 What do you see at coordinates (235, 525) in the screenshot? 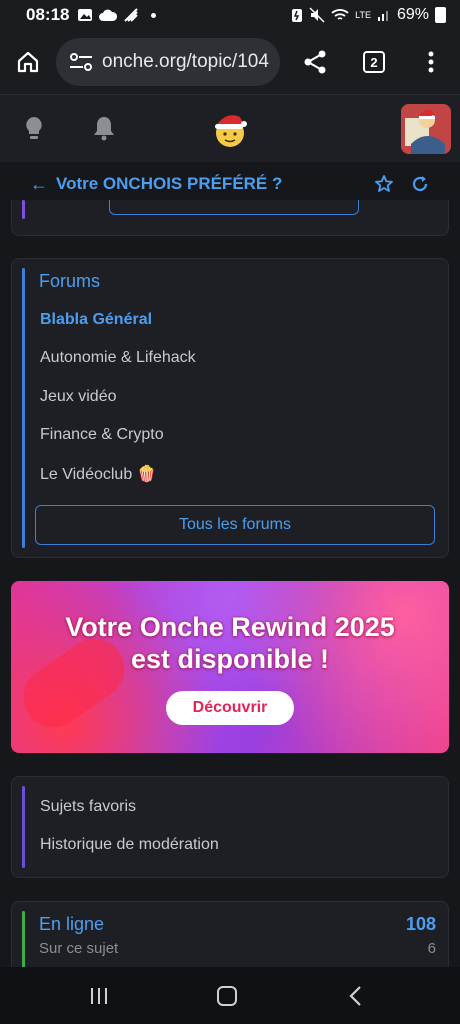
I see `all-forums-button: Tous les forums` at bounding box center [235, 525].